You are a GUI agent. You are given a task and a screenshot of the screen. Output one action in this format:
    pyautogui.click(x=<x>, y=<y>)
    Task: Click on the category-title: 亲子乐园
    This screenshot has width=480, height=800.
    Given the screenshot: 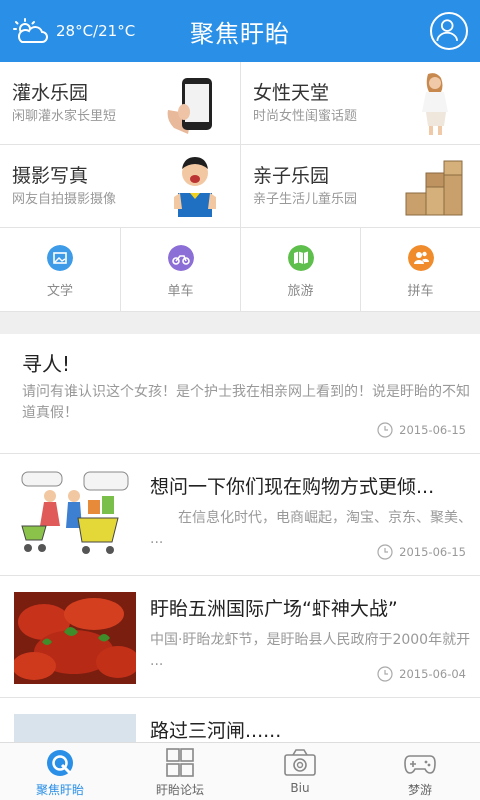 What is the action you would take?
    pyautogui.click(x=291, y=176)
    